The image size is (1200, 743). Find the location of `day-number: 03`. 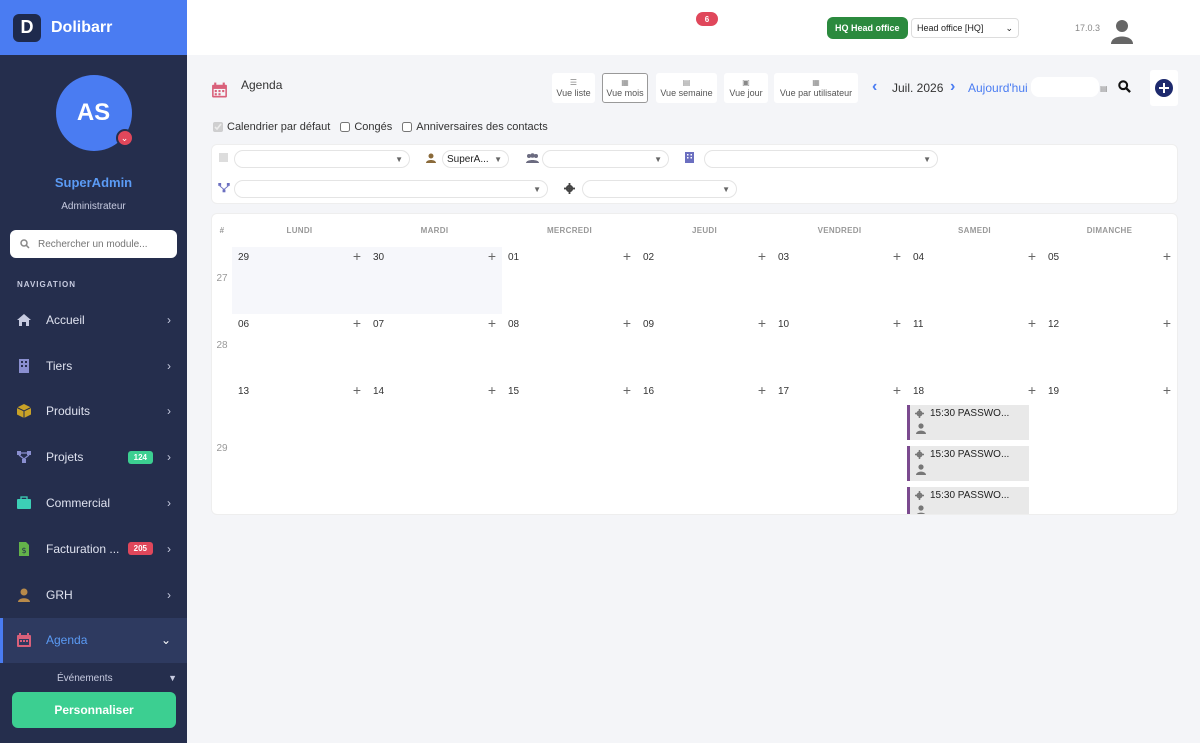

day-number: 03 is located at coordinates (783, 257).